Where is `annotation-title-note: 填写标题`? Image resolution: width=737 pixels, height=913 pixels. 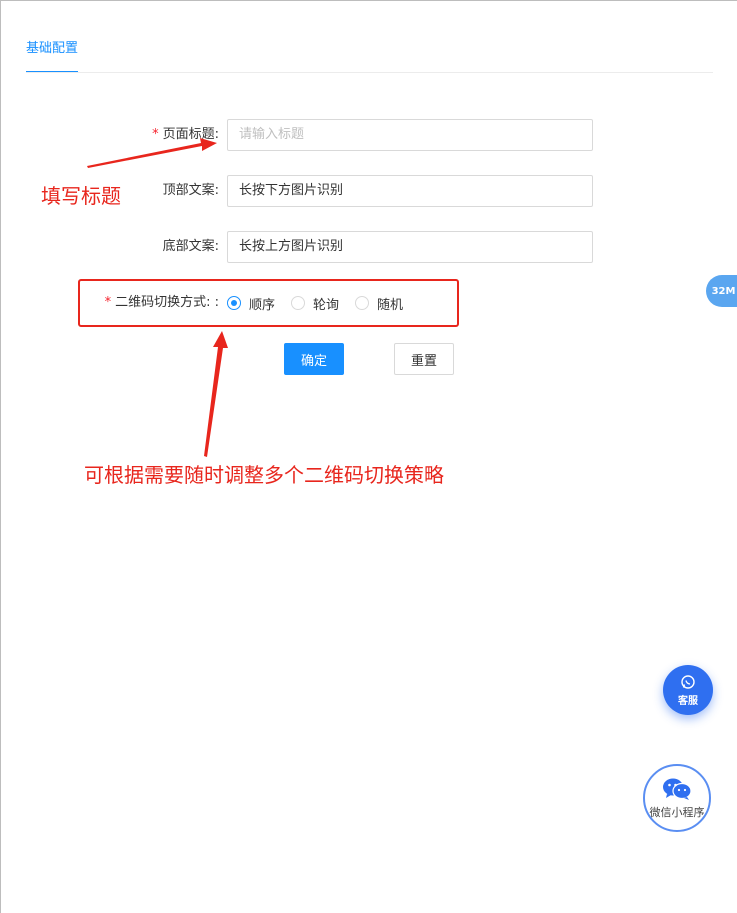 annotation-title-note: 填写标题 is located at coordinates (81, 196).